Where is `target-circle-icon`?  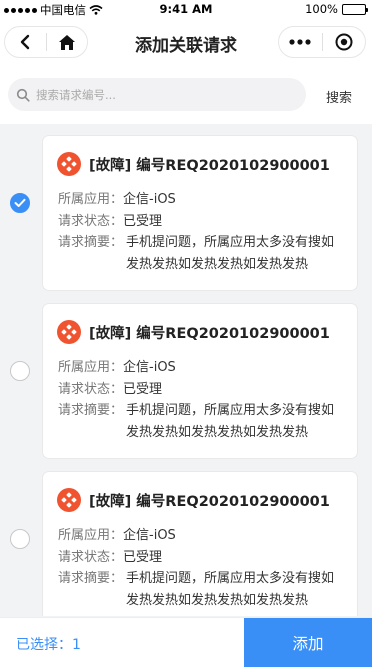
target-circle-icon is located at coordinates (344, 42).